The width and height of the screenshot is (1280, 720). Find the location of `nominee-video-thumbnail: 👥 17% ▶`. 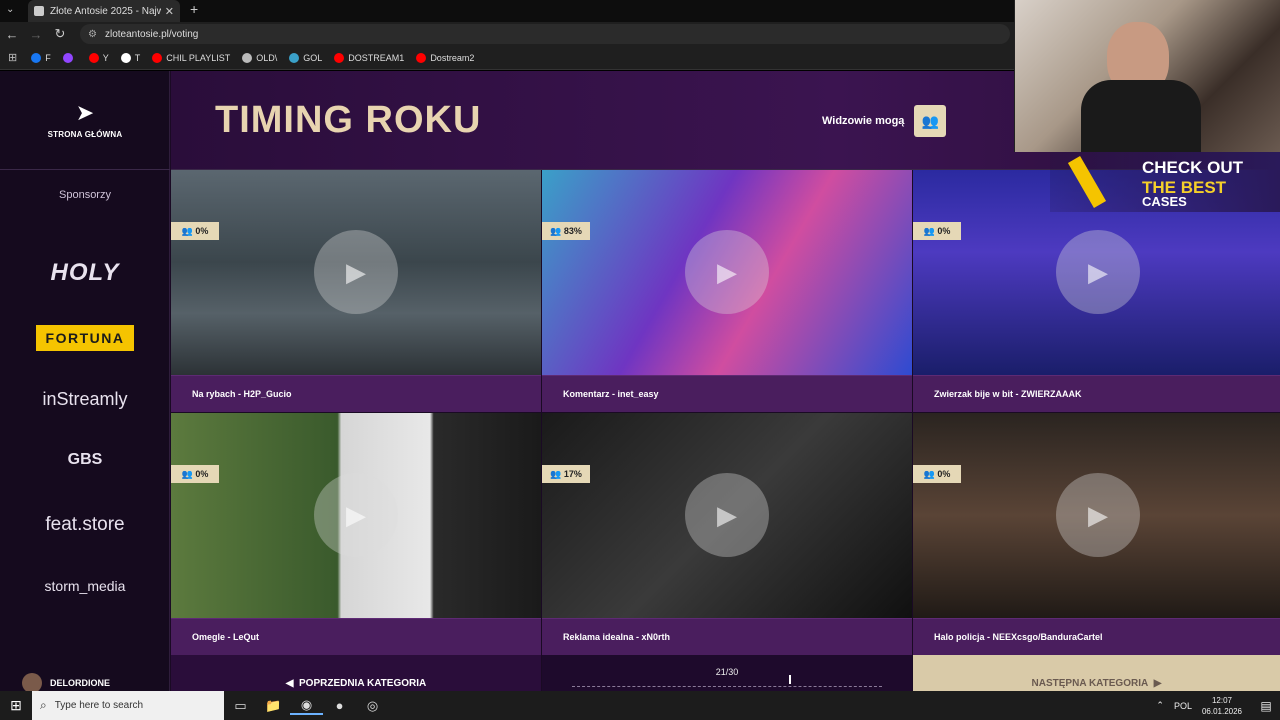

nominee-video-thumbnail: 👥 17% ▶ is located at coordinates (727, 515).